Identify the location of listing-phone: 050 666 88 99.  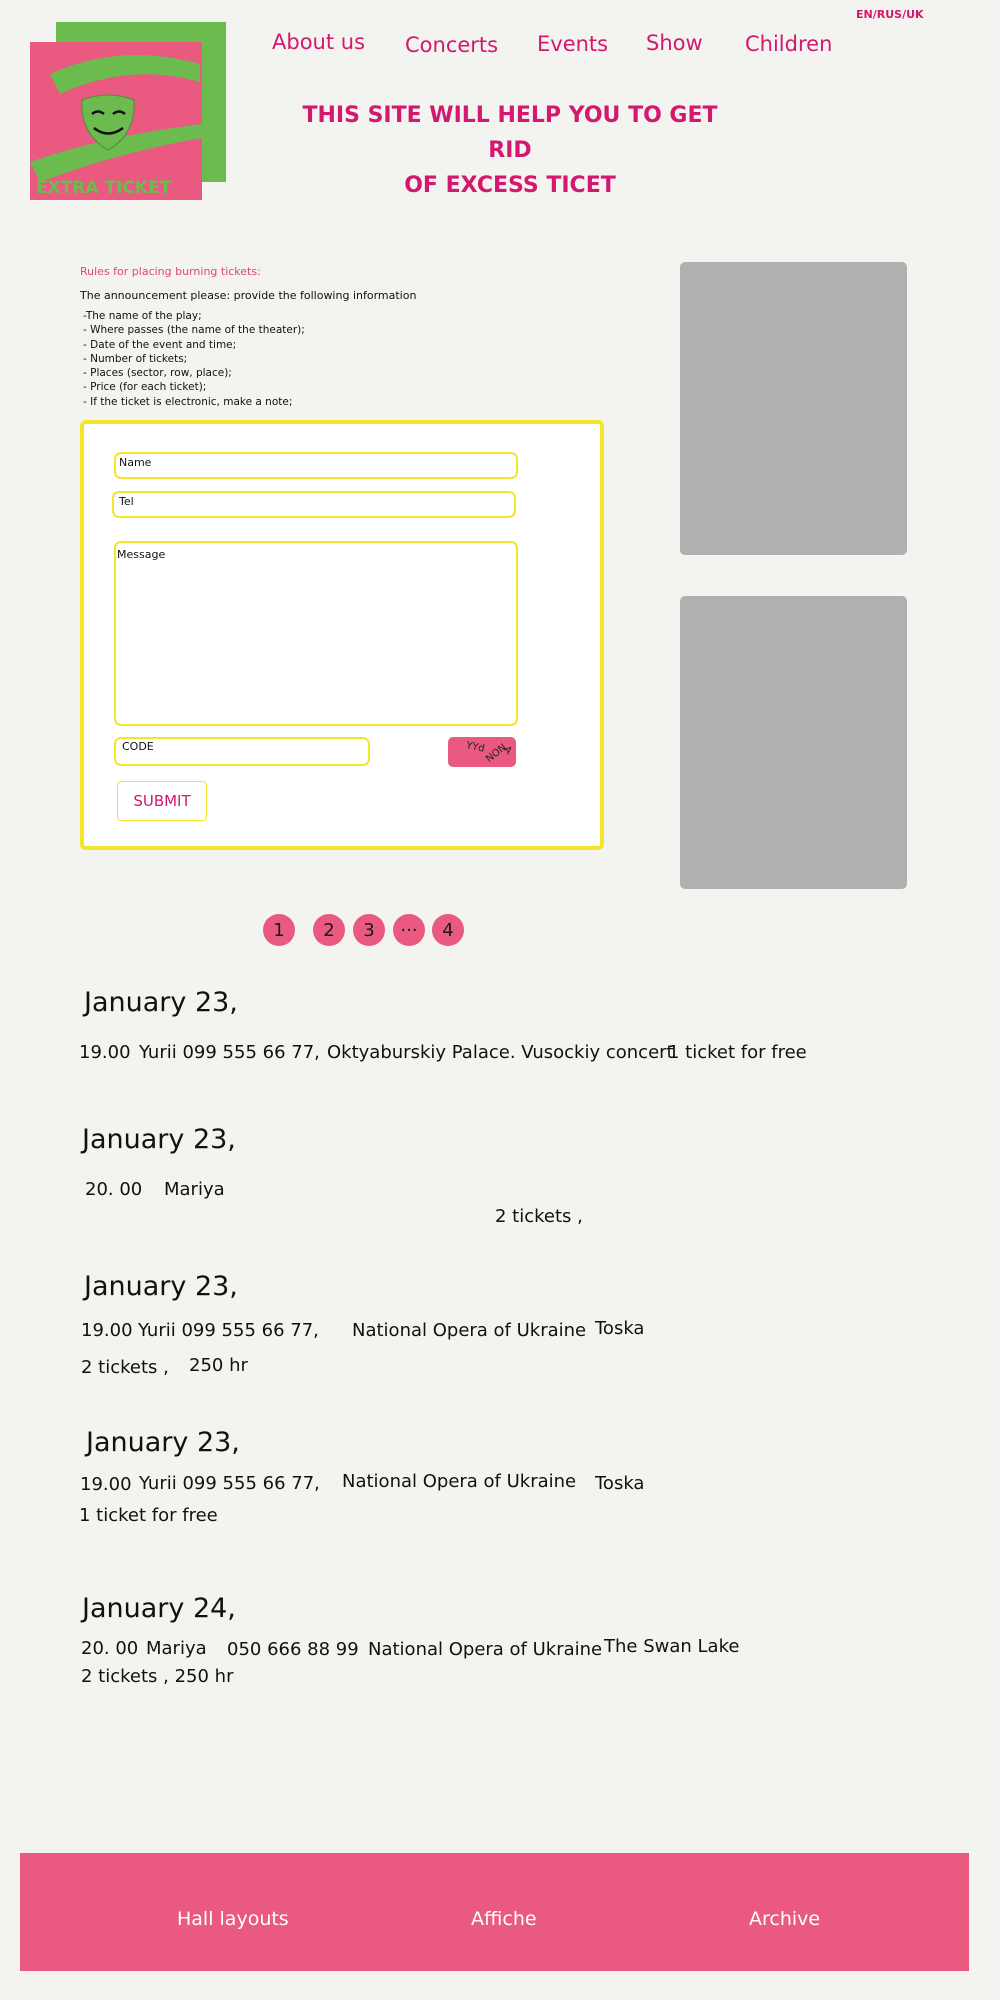
(293, 1649).